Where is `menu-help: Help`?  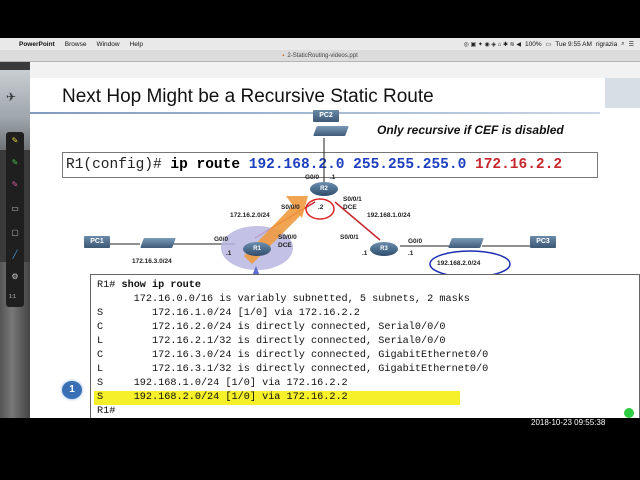 menu-help: Help is located at coordinates (136, 44).